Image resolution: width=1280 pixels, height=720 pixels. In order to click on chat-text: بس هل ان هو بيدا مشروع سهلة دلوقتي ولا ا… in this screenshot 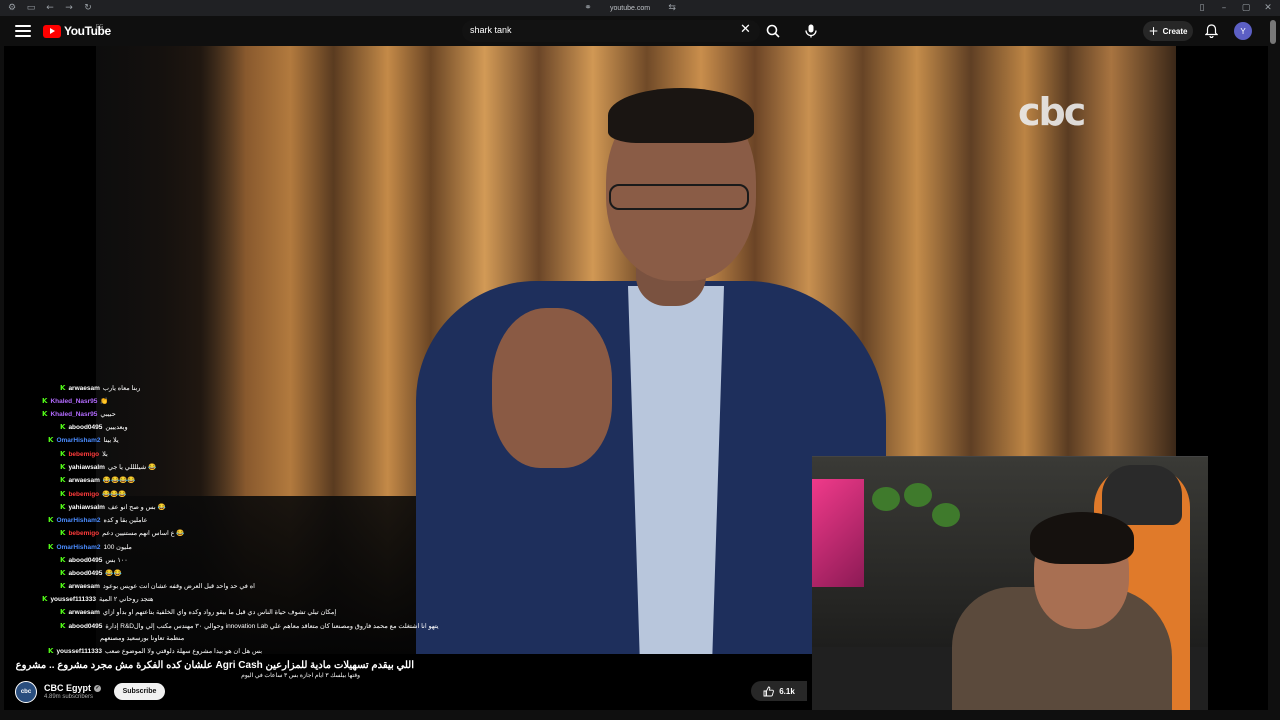, I will do `click(183, 651)`.